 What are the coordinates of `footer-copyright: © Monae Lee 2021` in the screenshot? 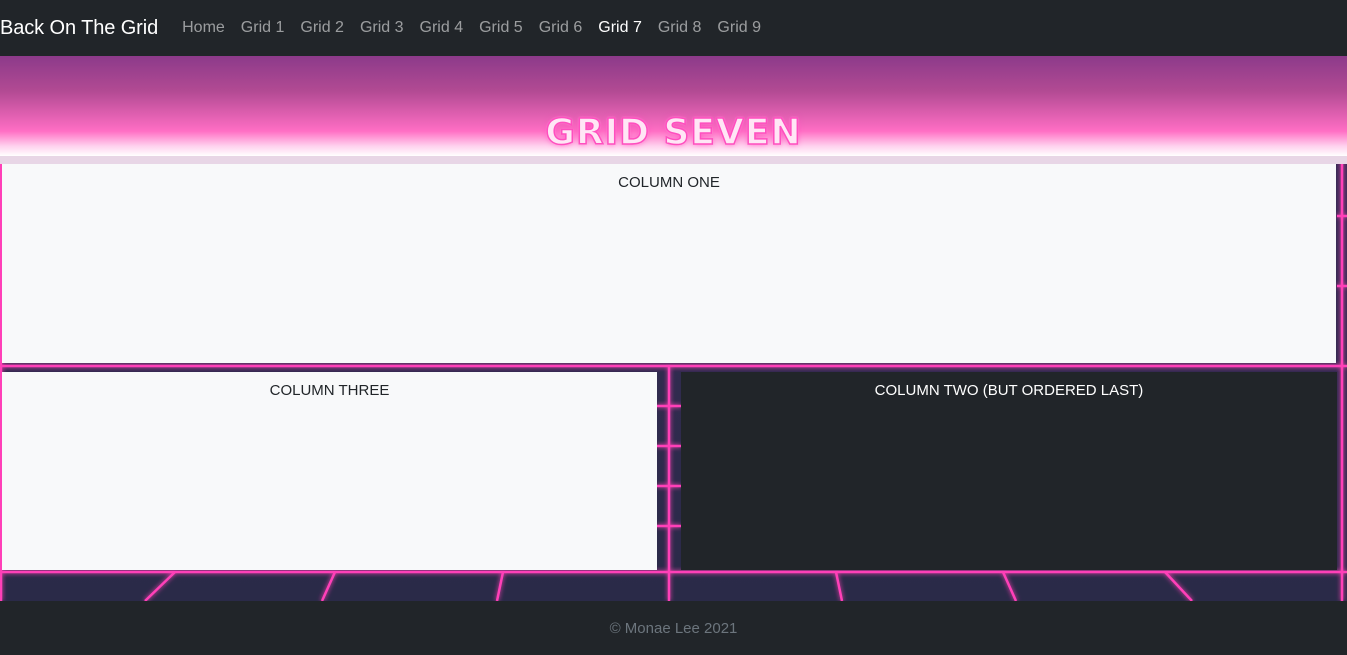 It's located at (673, 628).